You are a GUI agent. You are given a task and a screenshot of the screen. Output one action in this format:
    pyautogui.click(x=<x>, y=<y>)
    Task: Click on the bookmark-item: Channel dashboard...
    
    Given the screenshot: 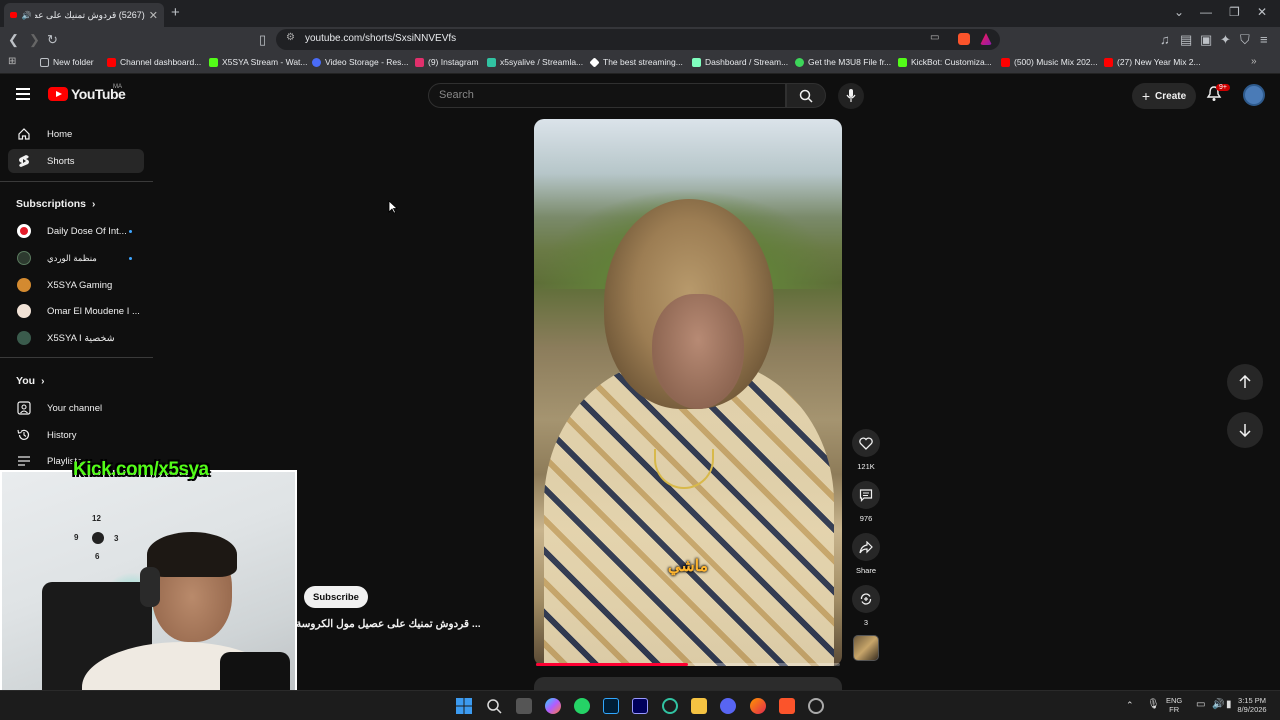 What is the action you would take?
    pyautogui.click(x=154, y=62)
    